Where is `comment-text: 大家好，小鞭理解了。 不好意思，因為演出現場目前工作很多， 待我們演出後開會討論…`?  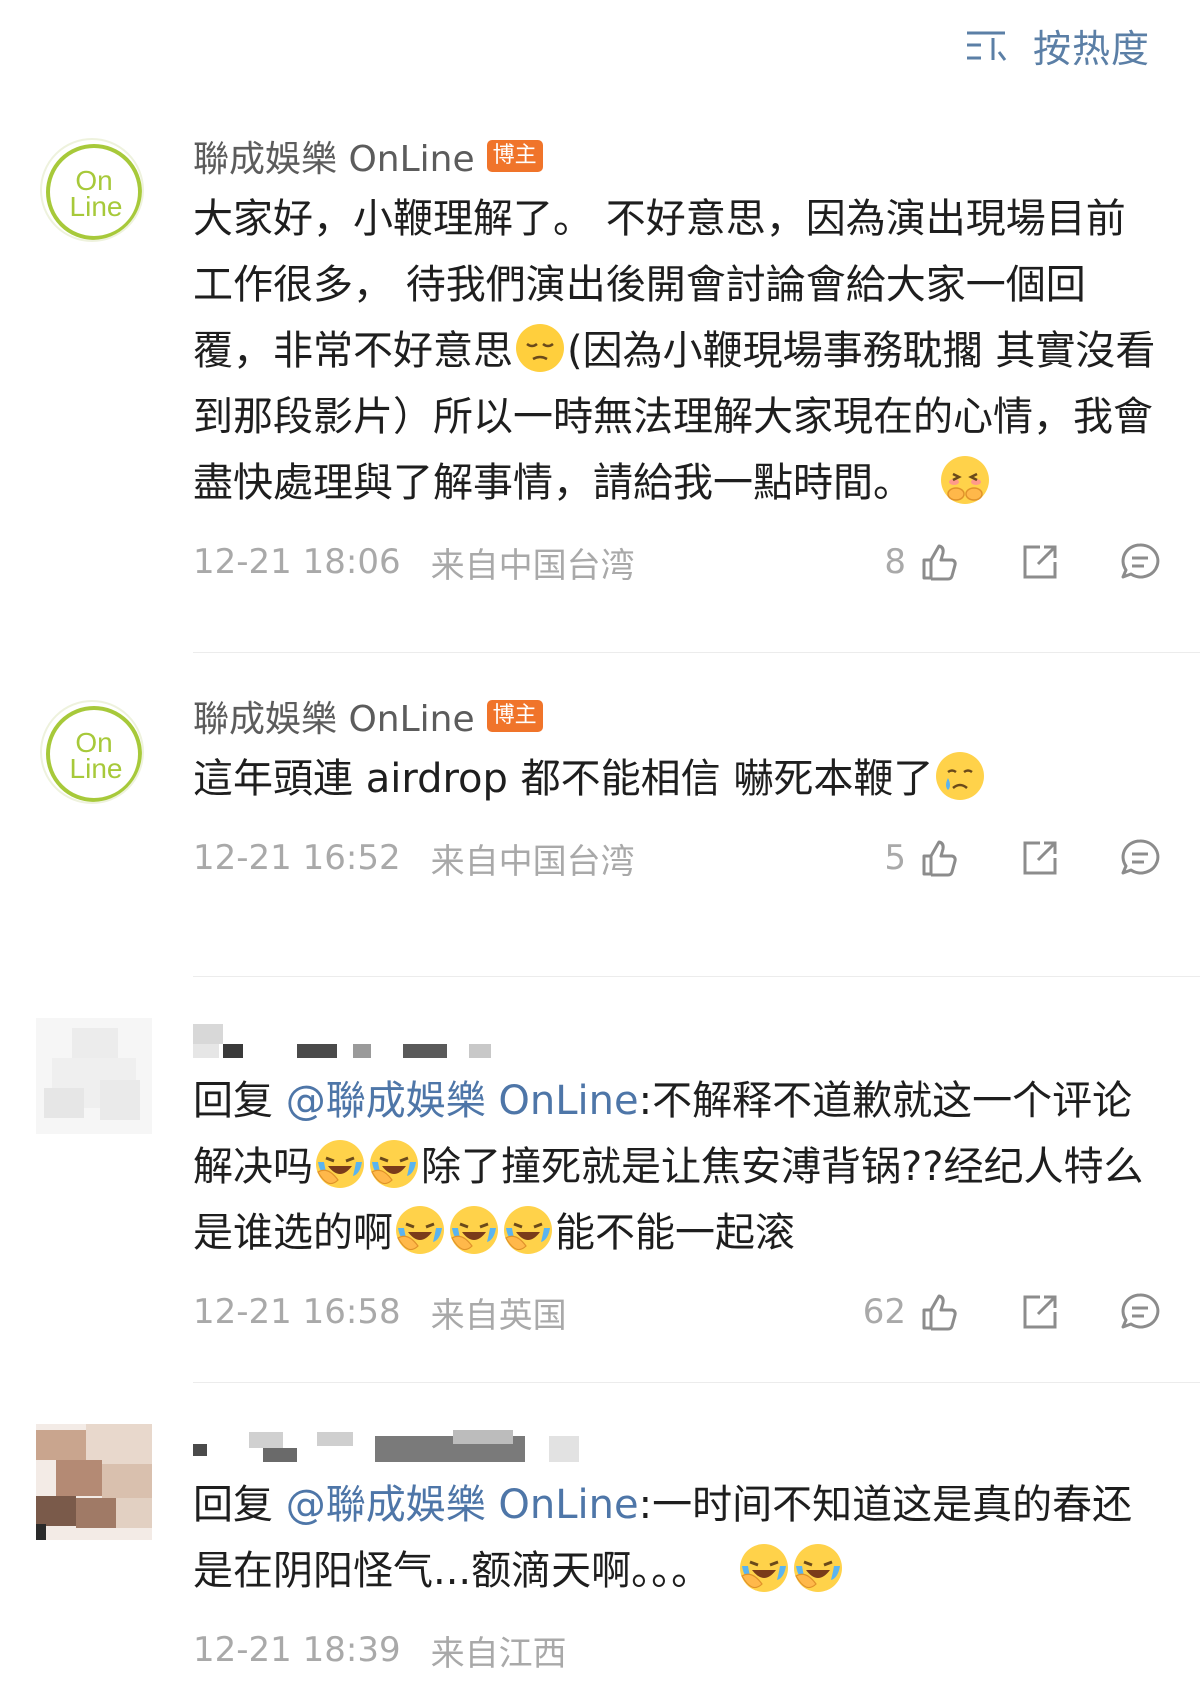
comment-text: 大家好，小鞭理解了。 不好意思，因為演出現場目前工作很多， 待我們演出後開會討論… is located at coordinates (674, 351).